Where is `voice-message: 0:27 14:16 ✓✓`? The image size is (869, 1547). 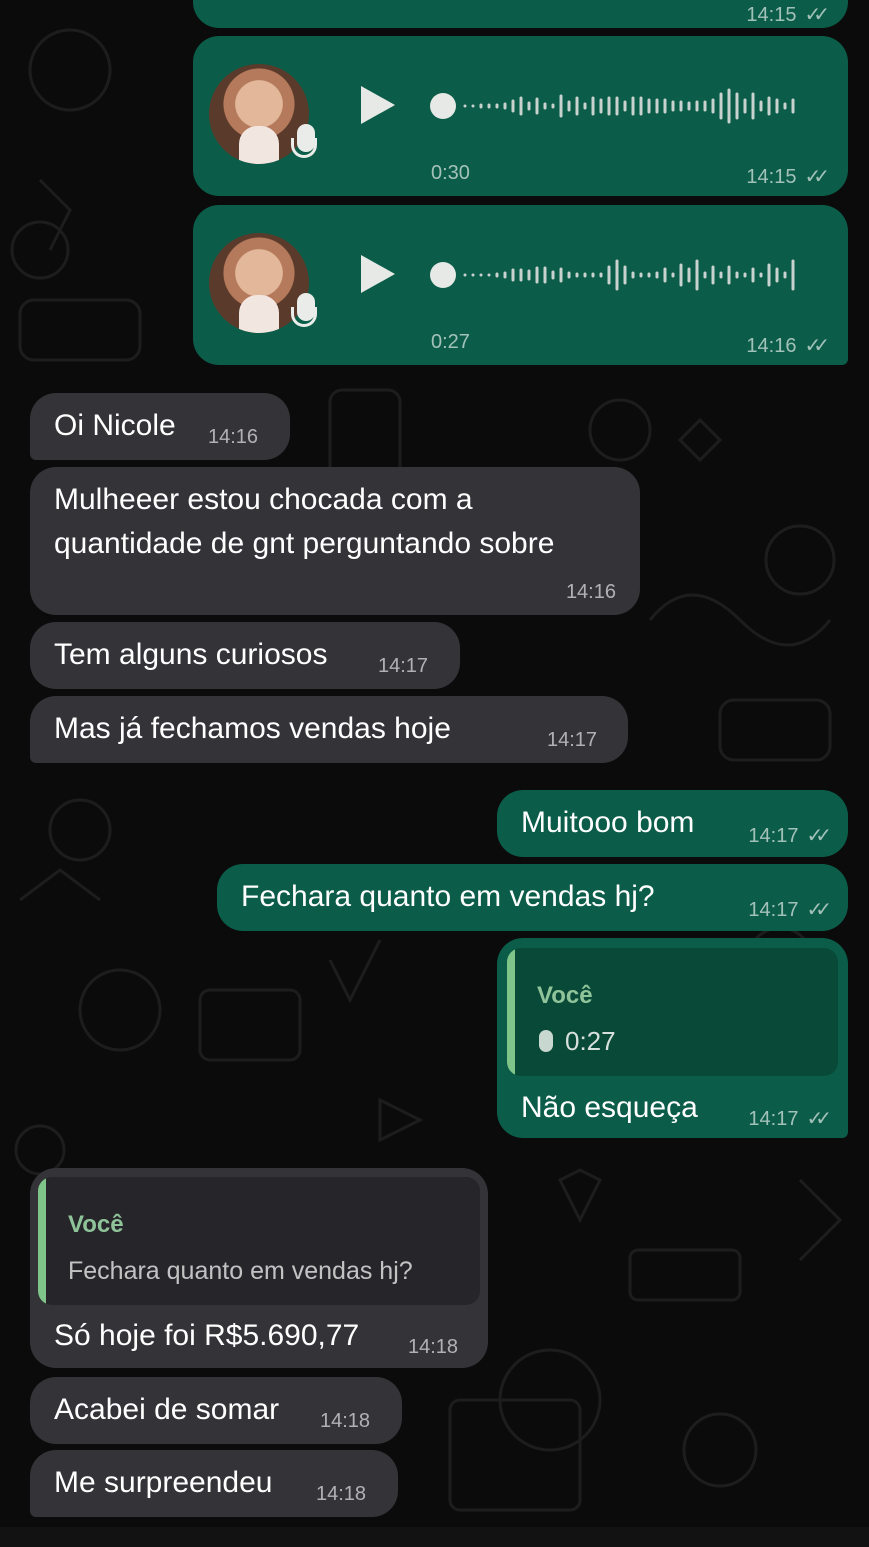 voice-message: 0:27 14:16 ✓✓ is located at coordinates (520, 285).